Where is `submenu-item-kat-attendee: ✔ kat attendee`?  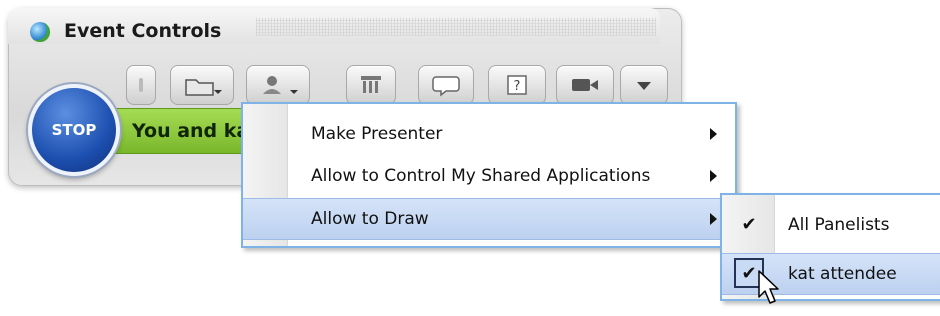
submenu-item-kat-attendee: ✔ kat attendee is located at coordinates (831, 274).